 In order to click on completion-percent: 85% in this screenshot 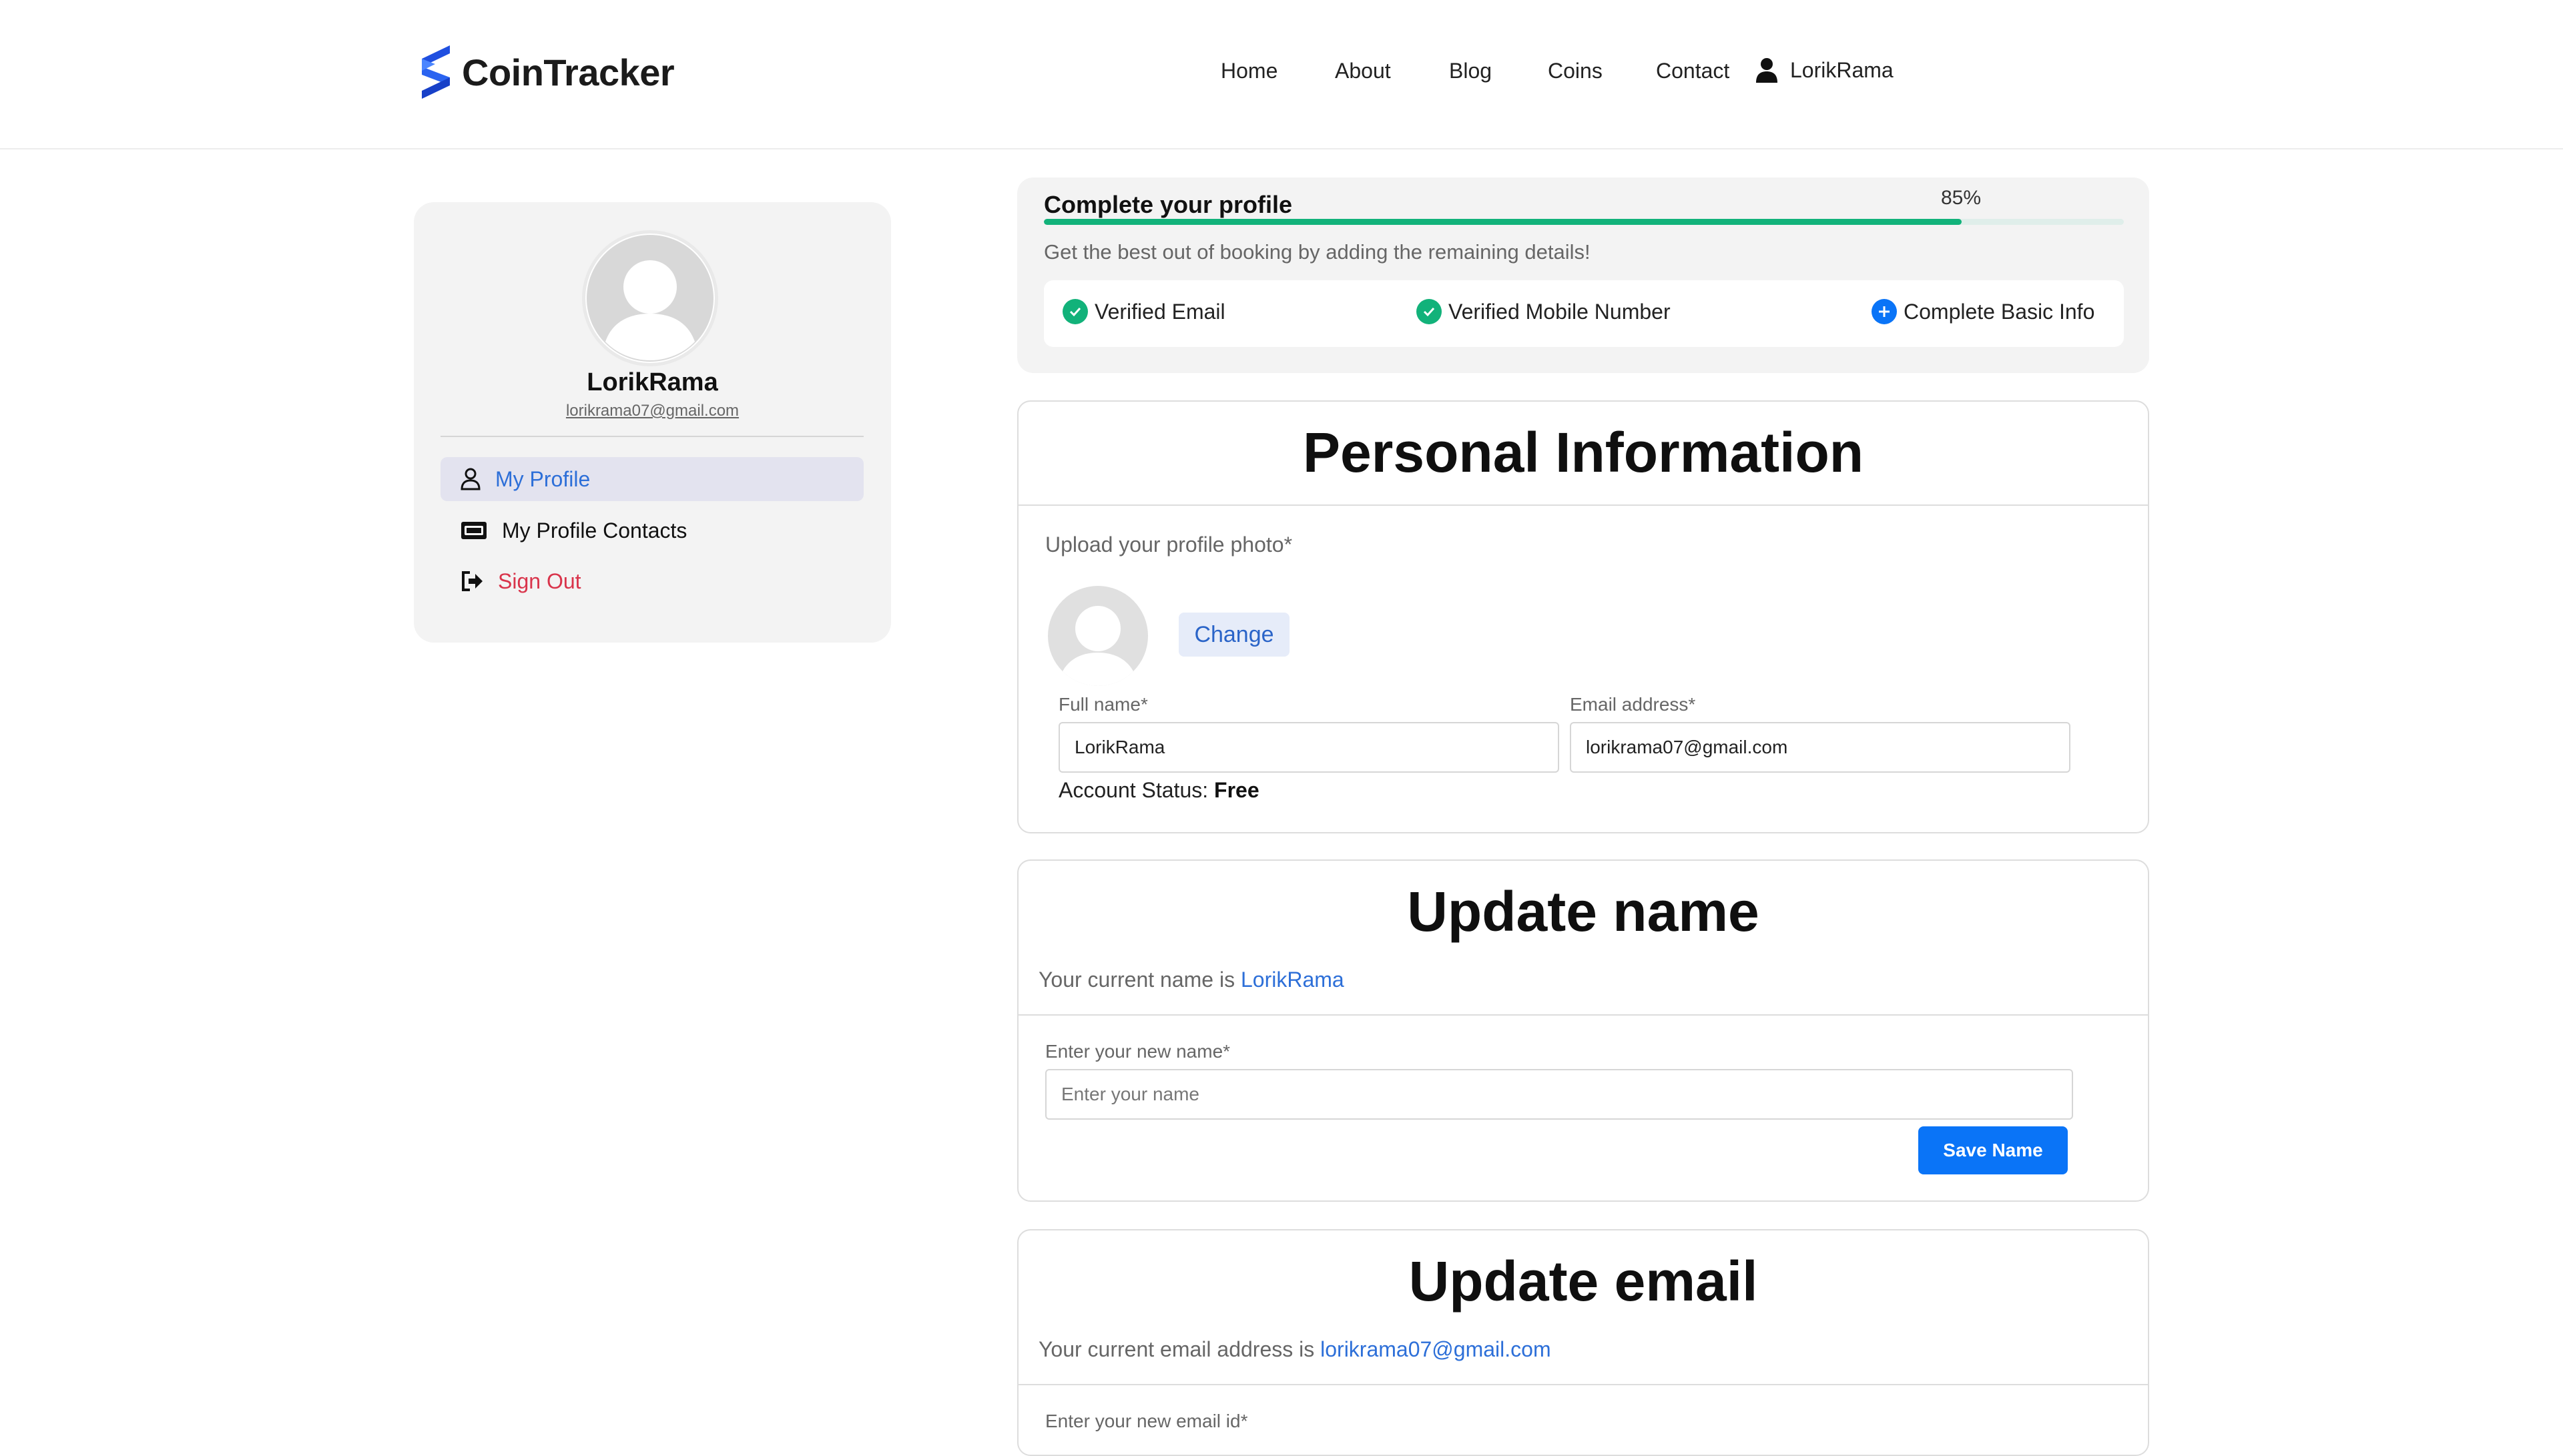, I will do `click(1961, 198)`.